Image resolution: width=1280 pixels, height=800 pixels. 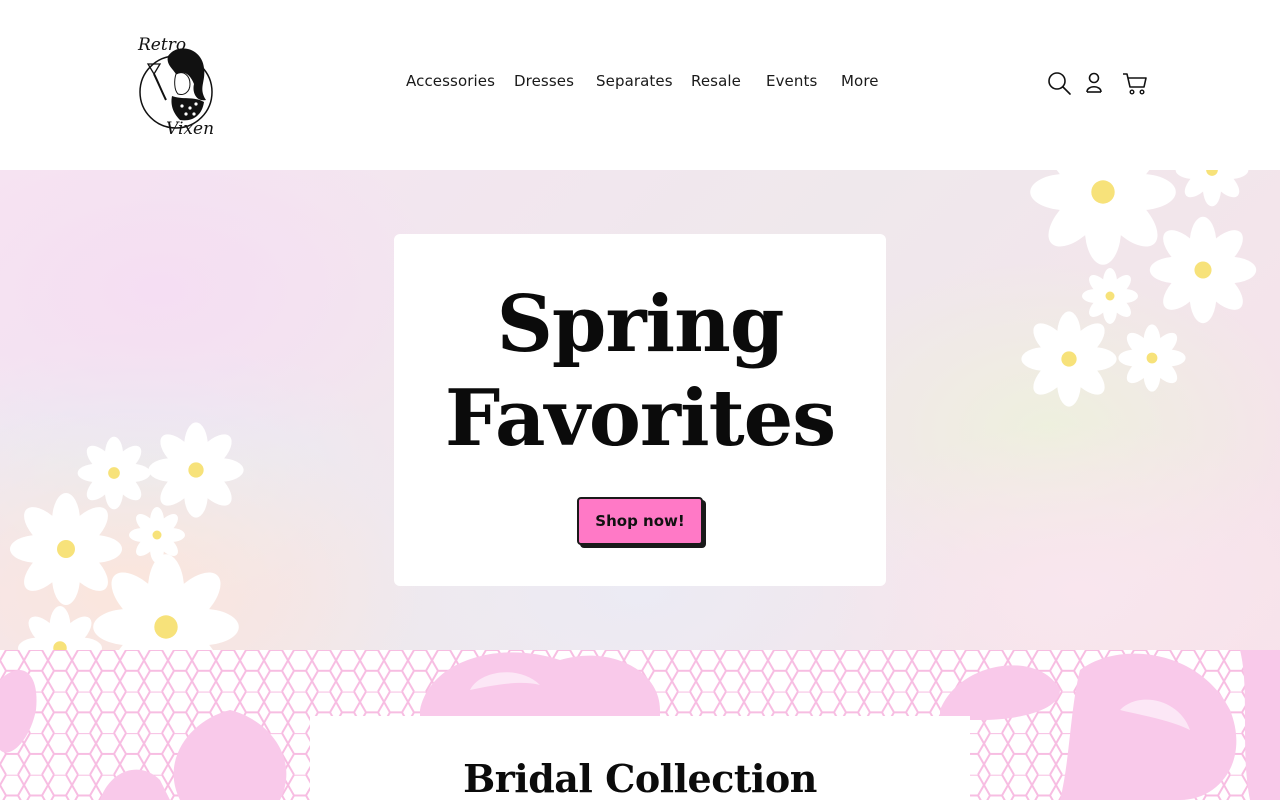 What do you see at coordinates (161, 45) in the screenshot?
I see `logo-wordmark-top: Retro` at bounding box center [161, 45].